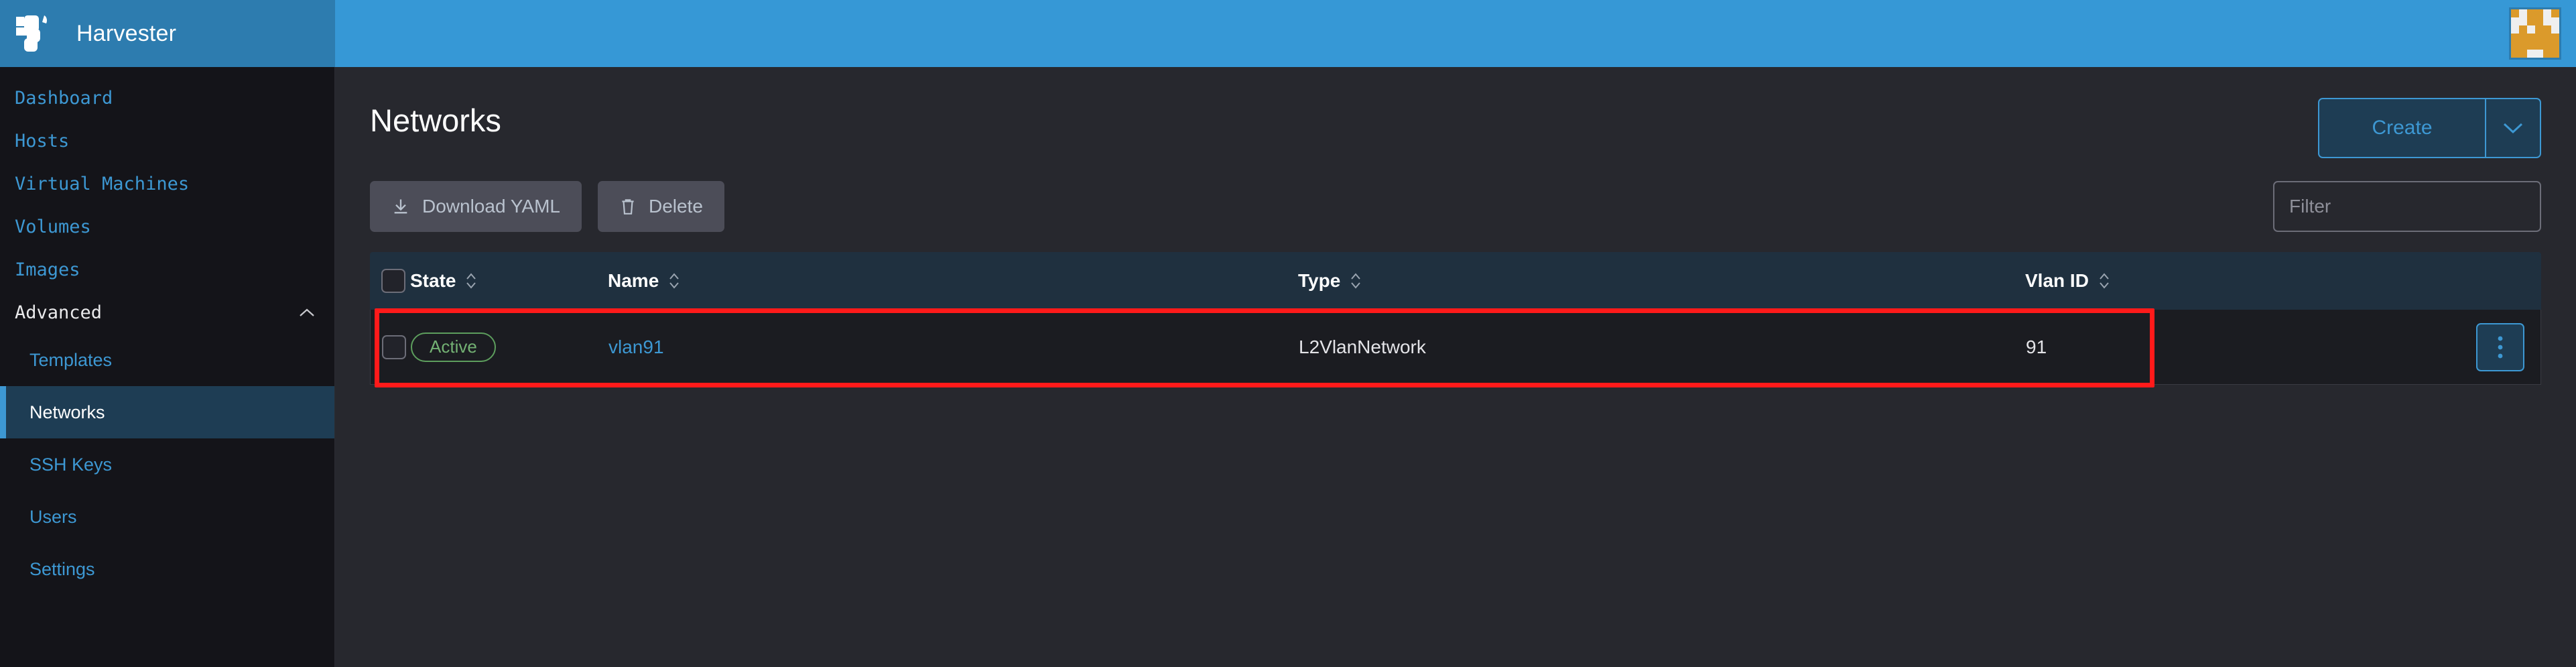 This screenshot has height=667, width=2576. I want to click on chevron-down-icon, so click(2513, 128).